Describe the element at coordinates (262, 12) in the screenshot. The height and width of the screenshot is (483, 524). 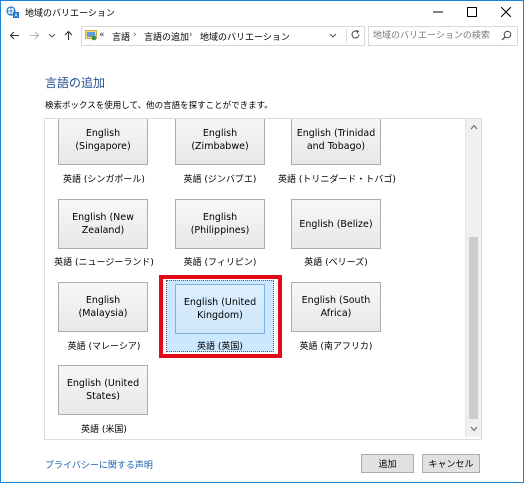
I see `title-bar: A 地域のバリエーション` at that location.